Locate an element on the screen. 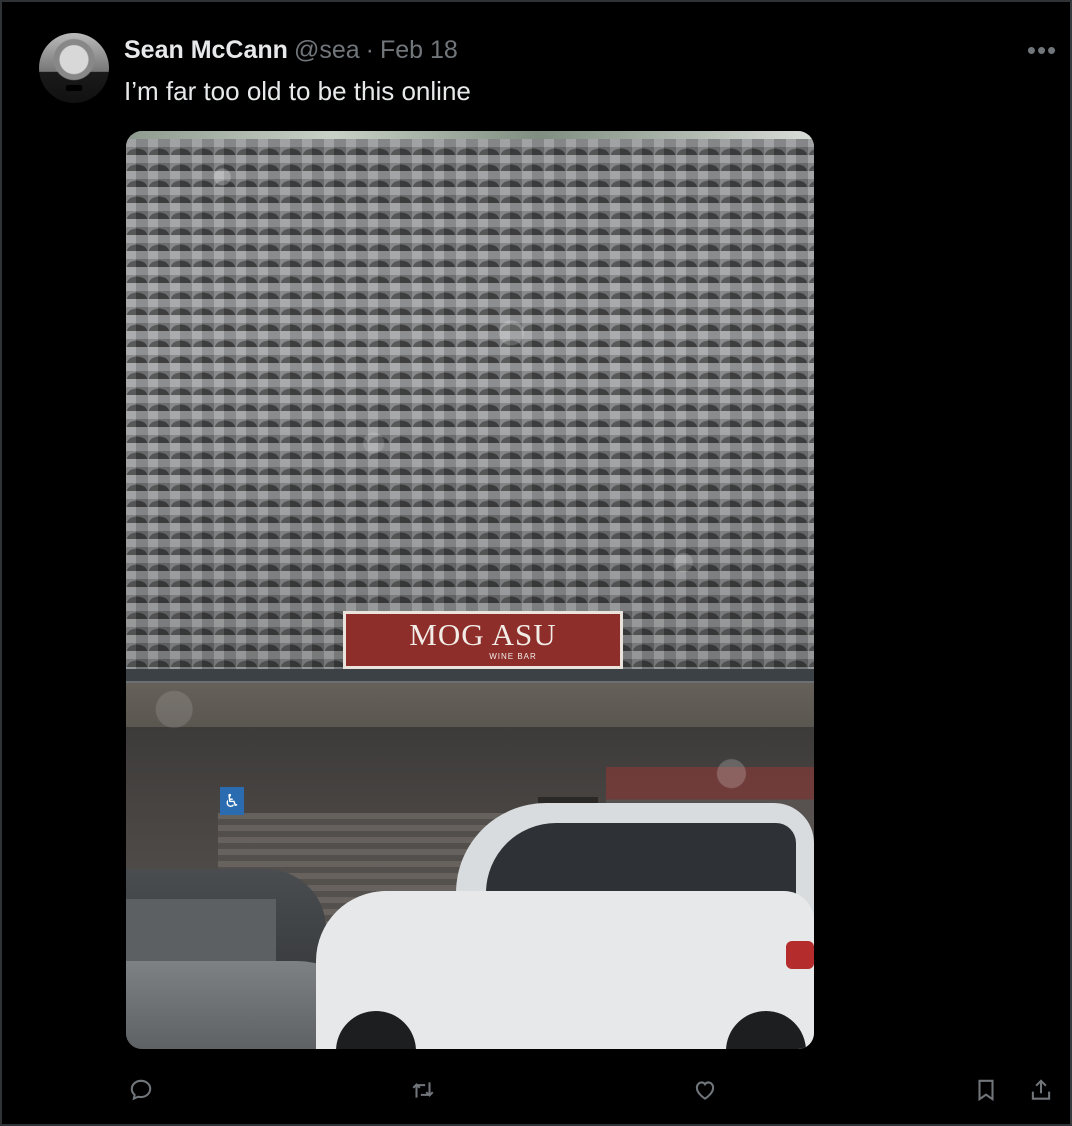  store-sign-title: MOG ASU is located at coordinates (483, 634).